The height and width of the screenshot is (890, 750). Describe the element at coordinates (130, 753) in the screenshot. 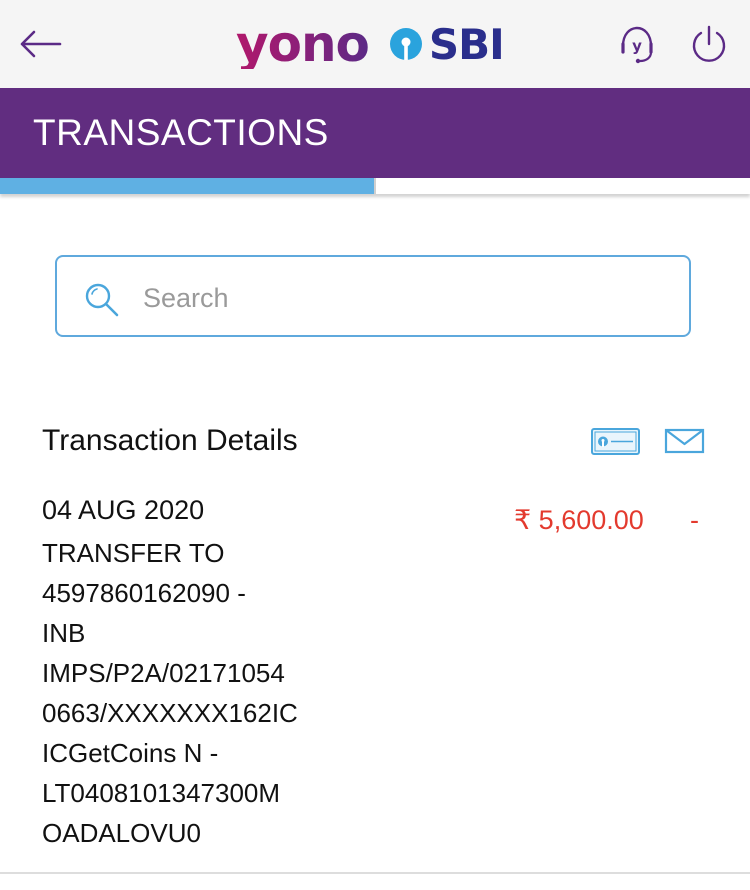

I see `transaction-description-line: ICGetCoins N -` at that location.